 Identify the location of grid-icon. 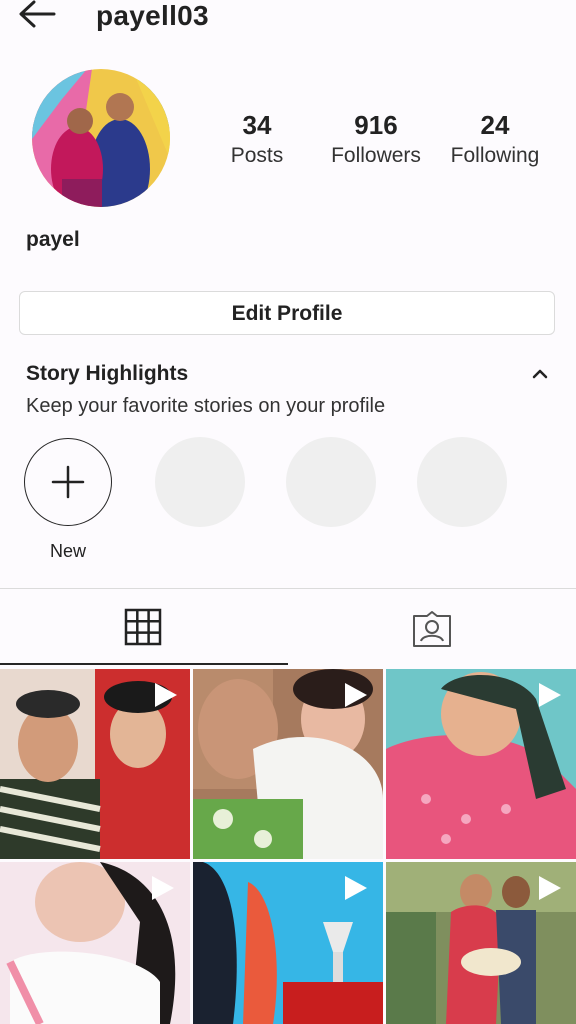
(143, 627).